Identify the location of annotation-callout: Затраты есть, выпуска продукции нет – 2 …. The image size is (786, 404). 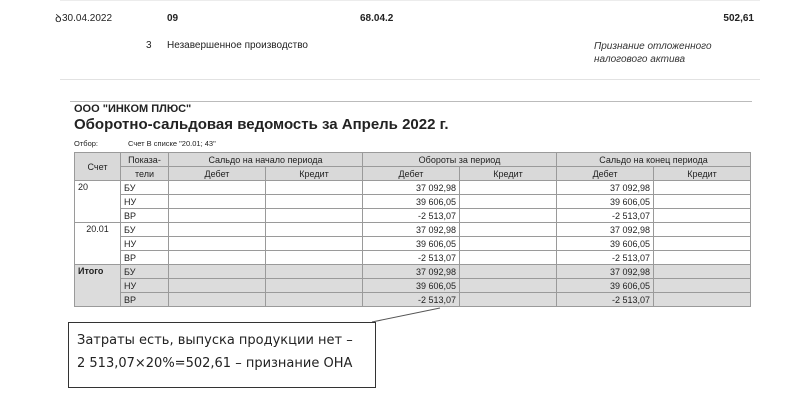
(222, 355).